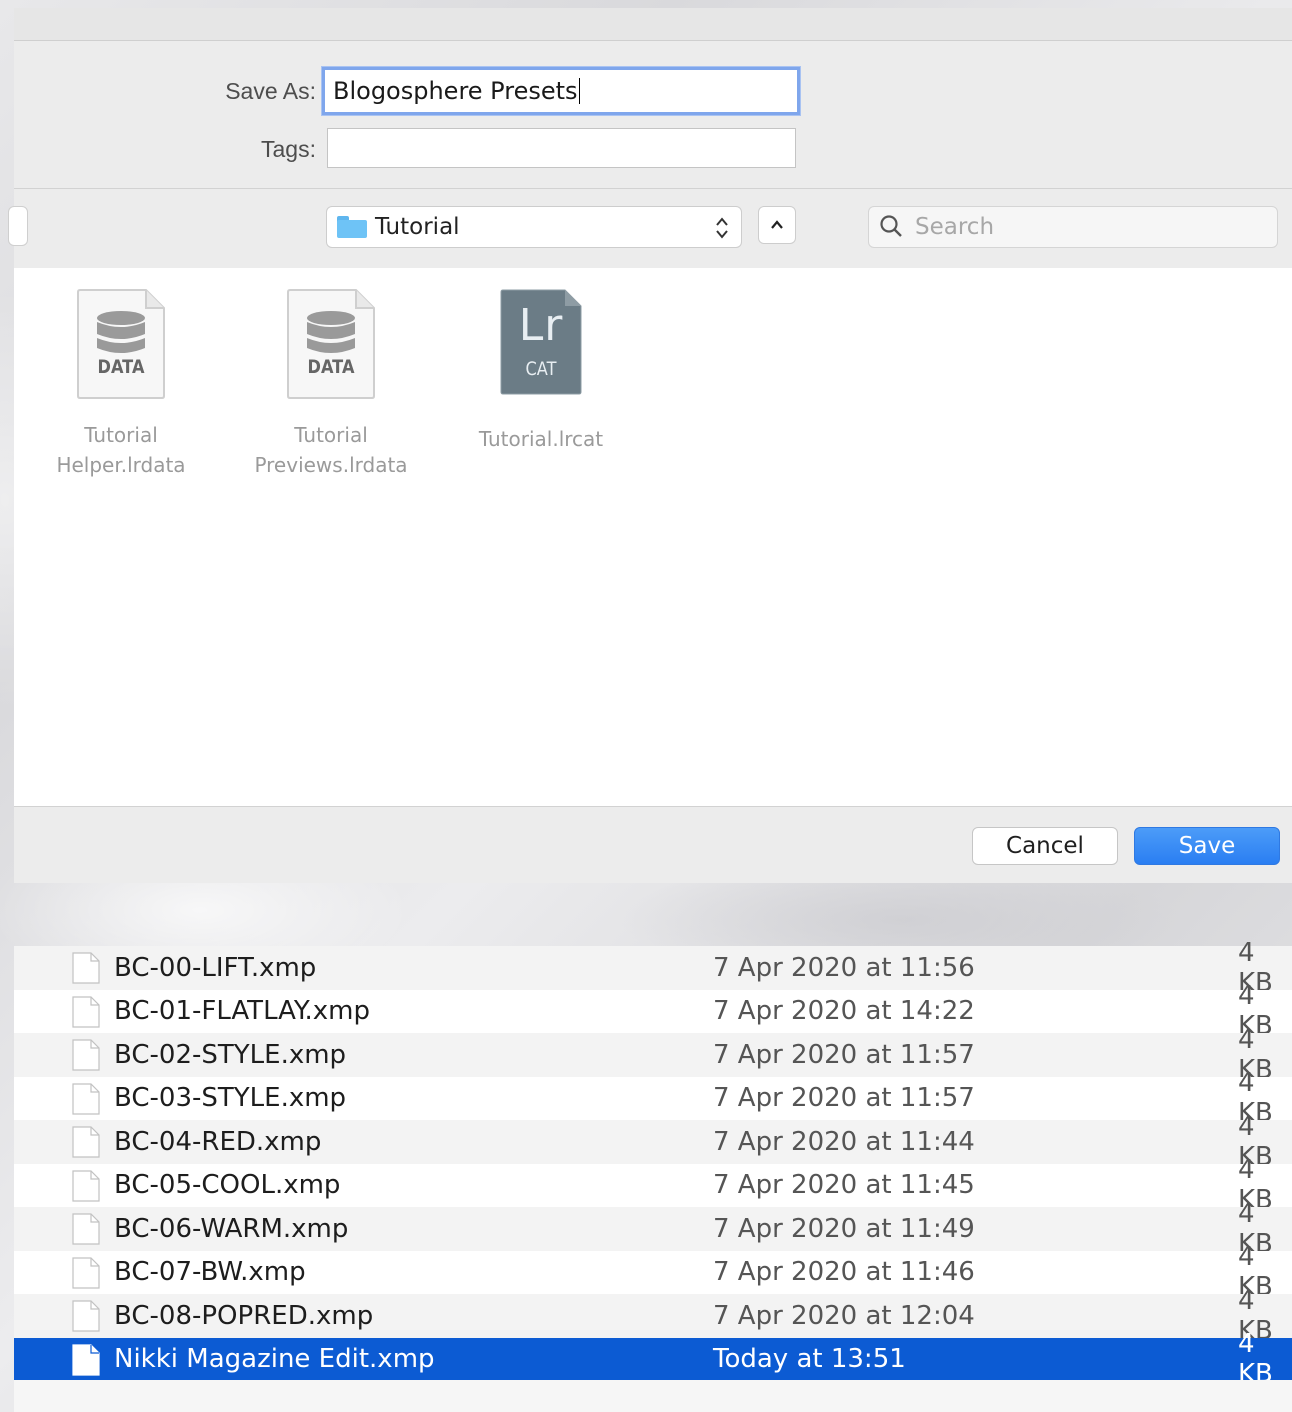 This screenshot has width=1292, height=1412. I want to click on file-name: BC-01-FLATLAY.xmp, so click(242, 1011).